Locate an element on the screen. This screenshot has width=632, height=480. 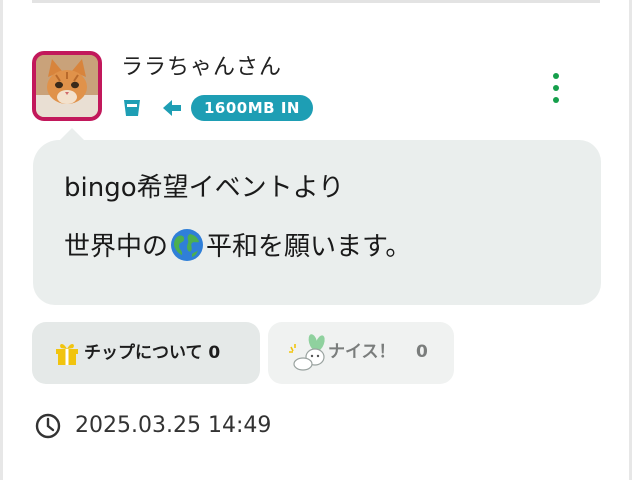
arrow-left-icon is located at coordinates (172, 108).